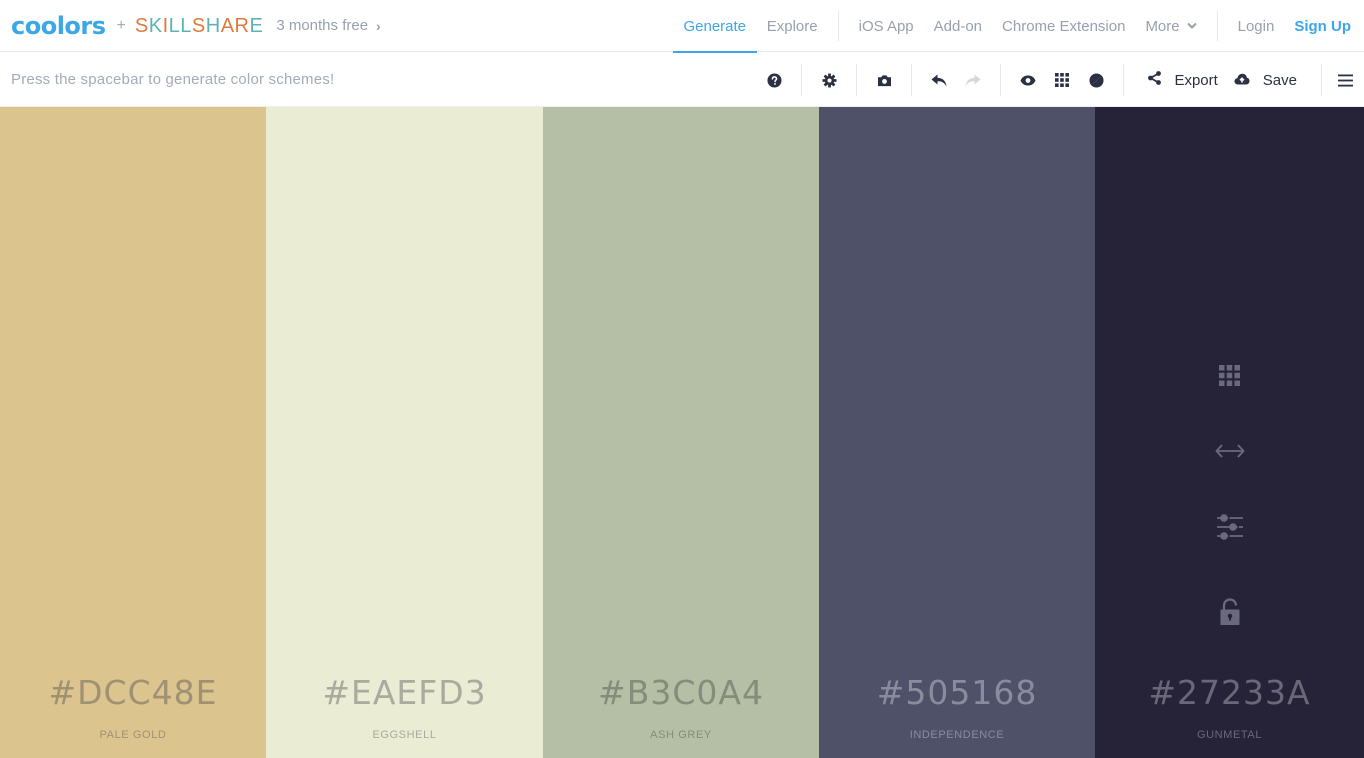 The width and height of the screenshot is (1364, 758). What do you see at coordinates (1191, 26) in the screenshot?
I see `chevron-down-icon` at bounding box center [1191, 26].